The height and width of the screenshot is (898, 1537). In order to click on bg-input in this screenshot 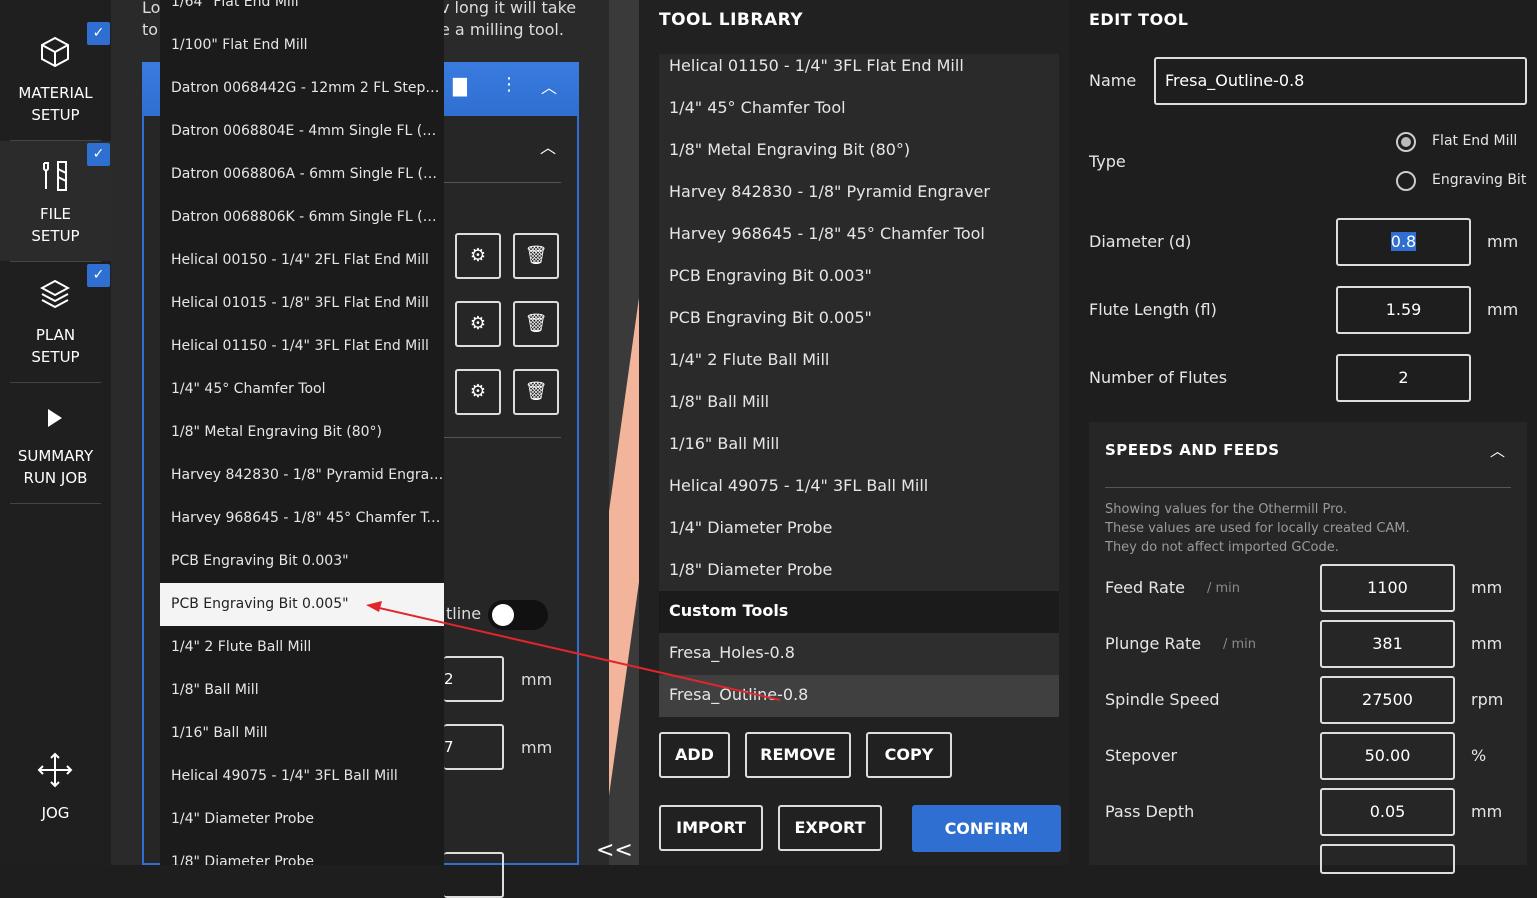, I will do `click(474, 875)`.